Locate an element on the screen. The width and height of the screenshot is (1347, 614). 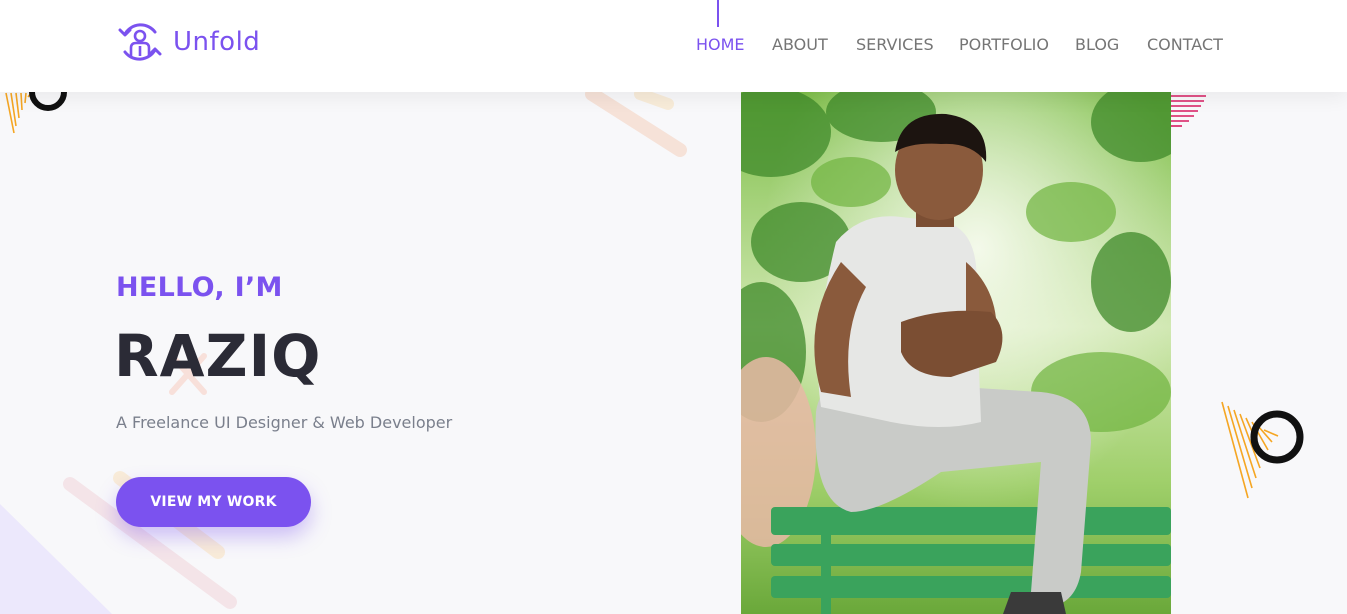
nav-item-services: SERVICES is located at coordinates (895, 44).